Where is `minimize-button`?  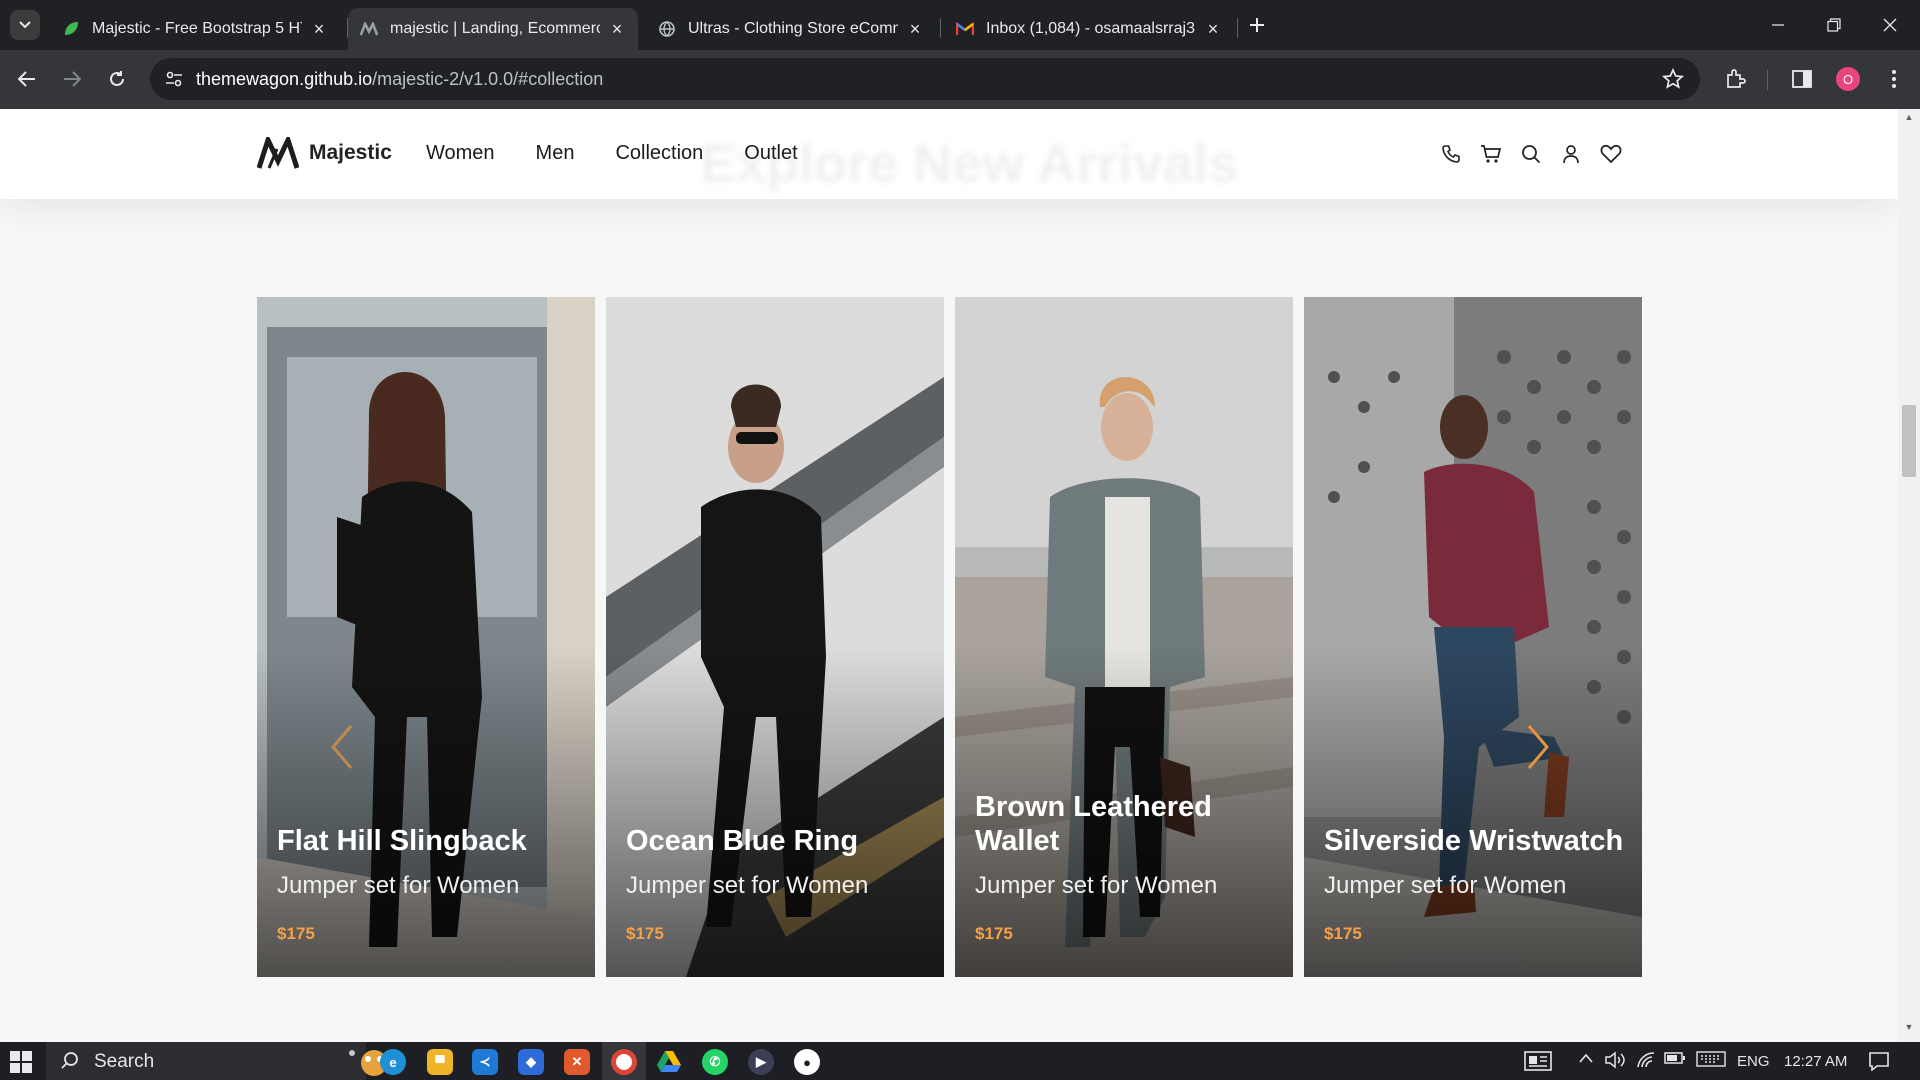
minimize-button is located at coordinates (1778, 25).